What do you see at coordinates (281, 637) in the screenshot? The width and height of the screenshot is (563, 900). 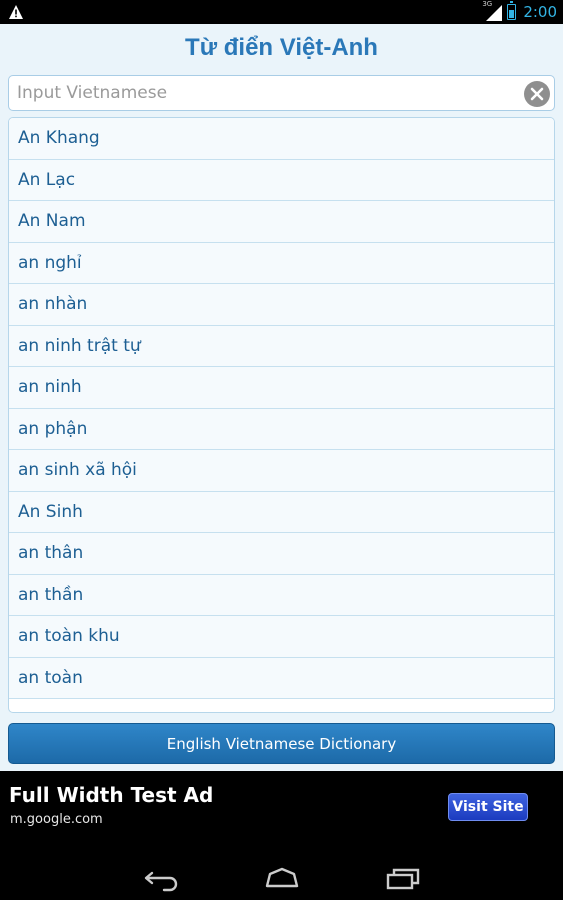 I see `word-list-item: an toàn khu` at bounding box center [281, 637].